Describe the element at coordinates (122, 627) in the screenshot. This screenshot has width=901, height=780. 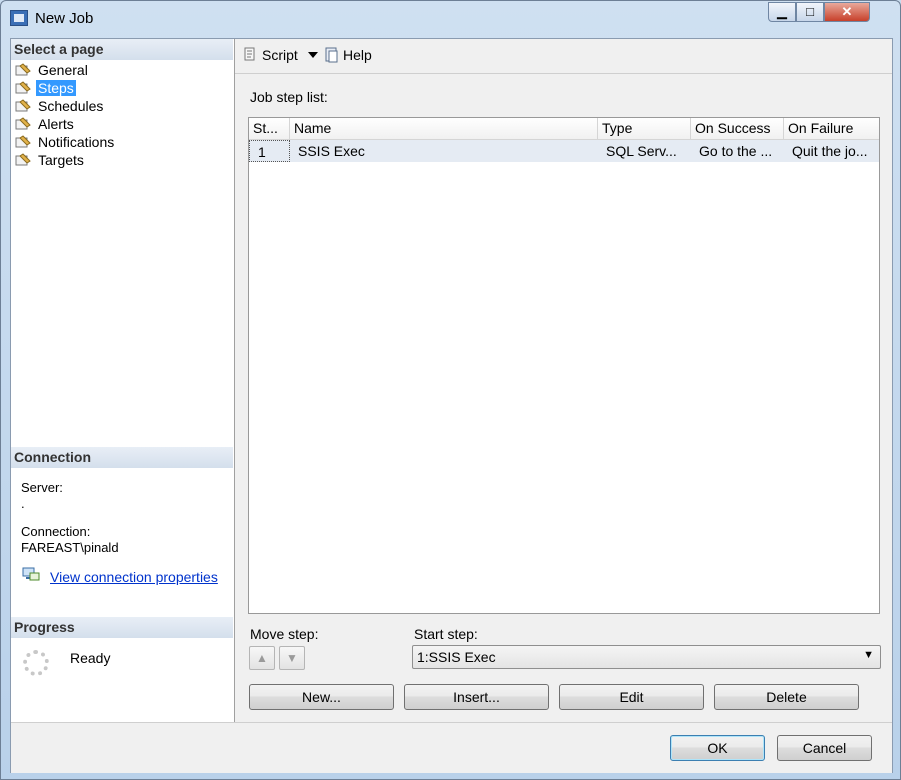
I see `progress-header: Progress` at that location.